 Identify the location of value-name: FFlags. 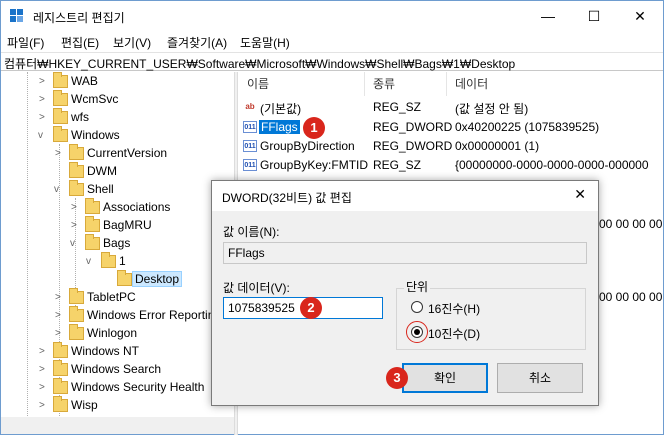
(279, 127).